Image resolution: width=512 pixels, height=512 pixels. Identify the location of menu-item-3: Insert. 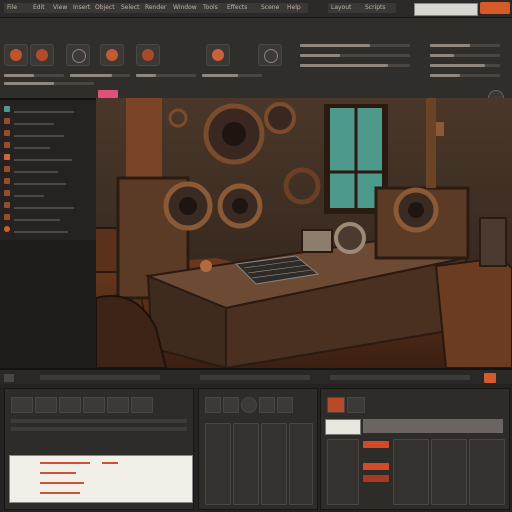
(82, 8).